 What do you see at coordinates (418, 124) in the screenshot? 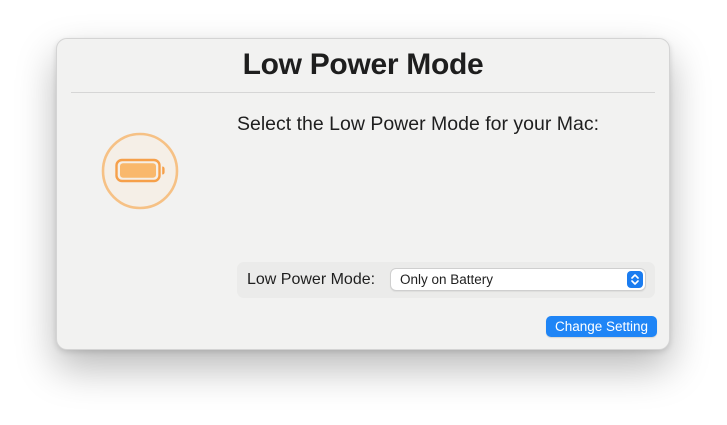
I see `prompt-text: Select the Low Power Mode for your Mac:` at bounding box center [418, 124].